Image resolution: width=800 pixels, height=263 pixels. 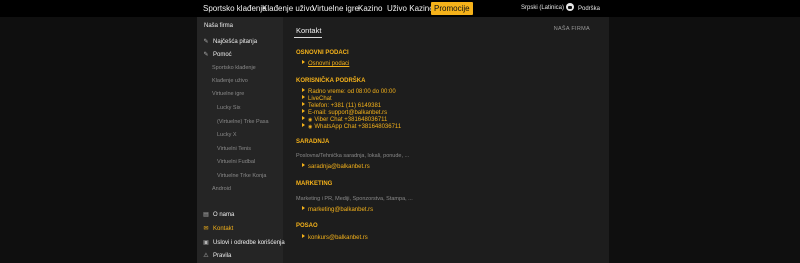 What do you see at coordinates (314, 184) in the screenshot?
I see `section-title-marketing: MARKETING` at bounding box center [314, 184].